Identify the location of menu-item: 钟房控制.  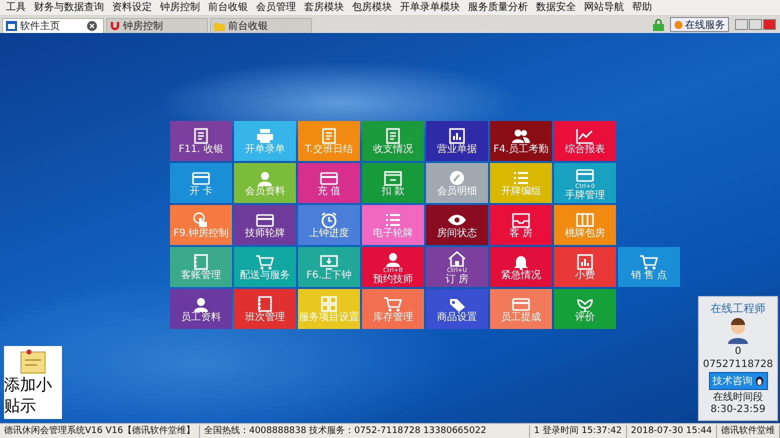
(180, 7).